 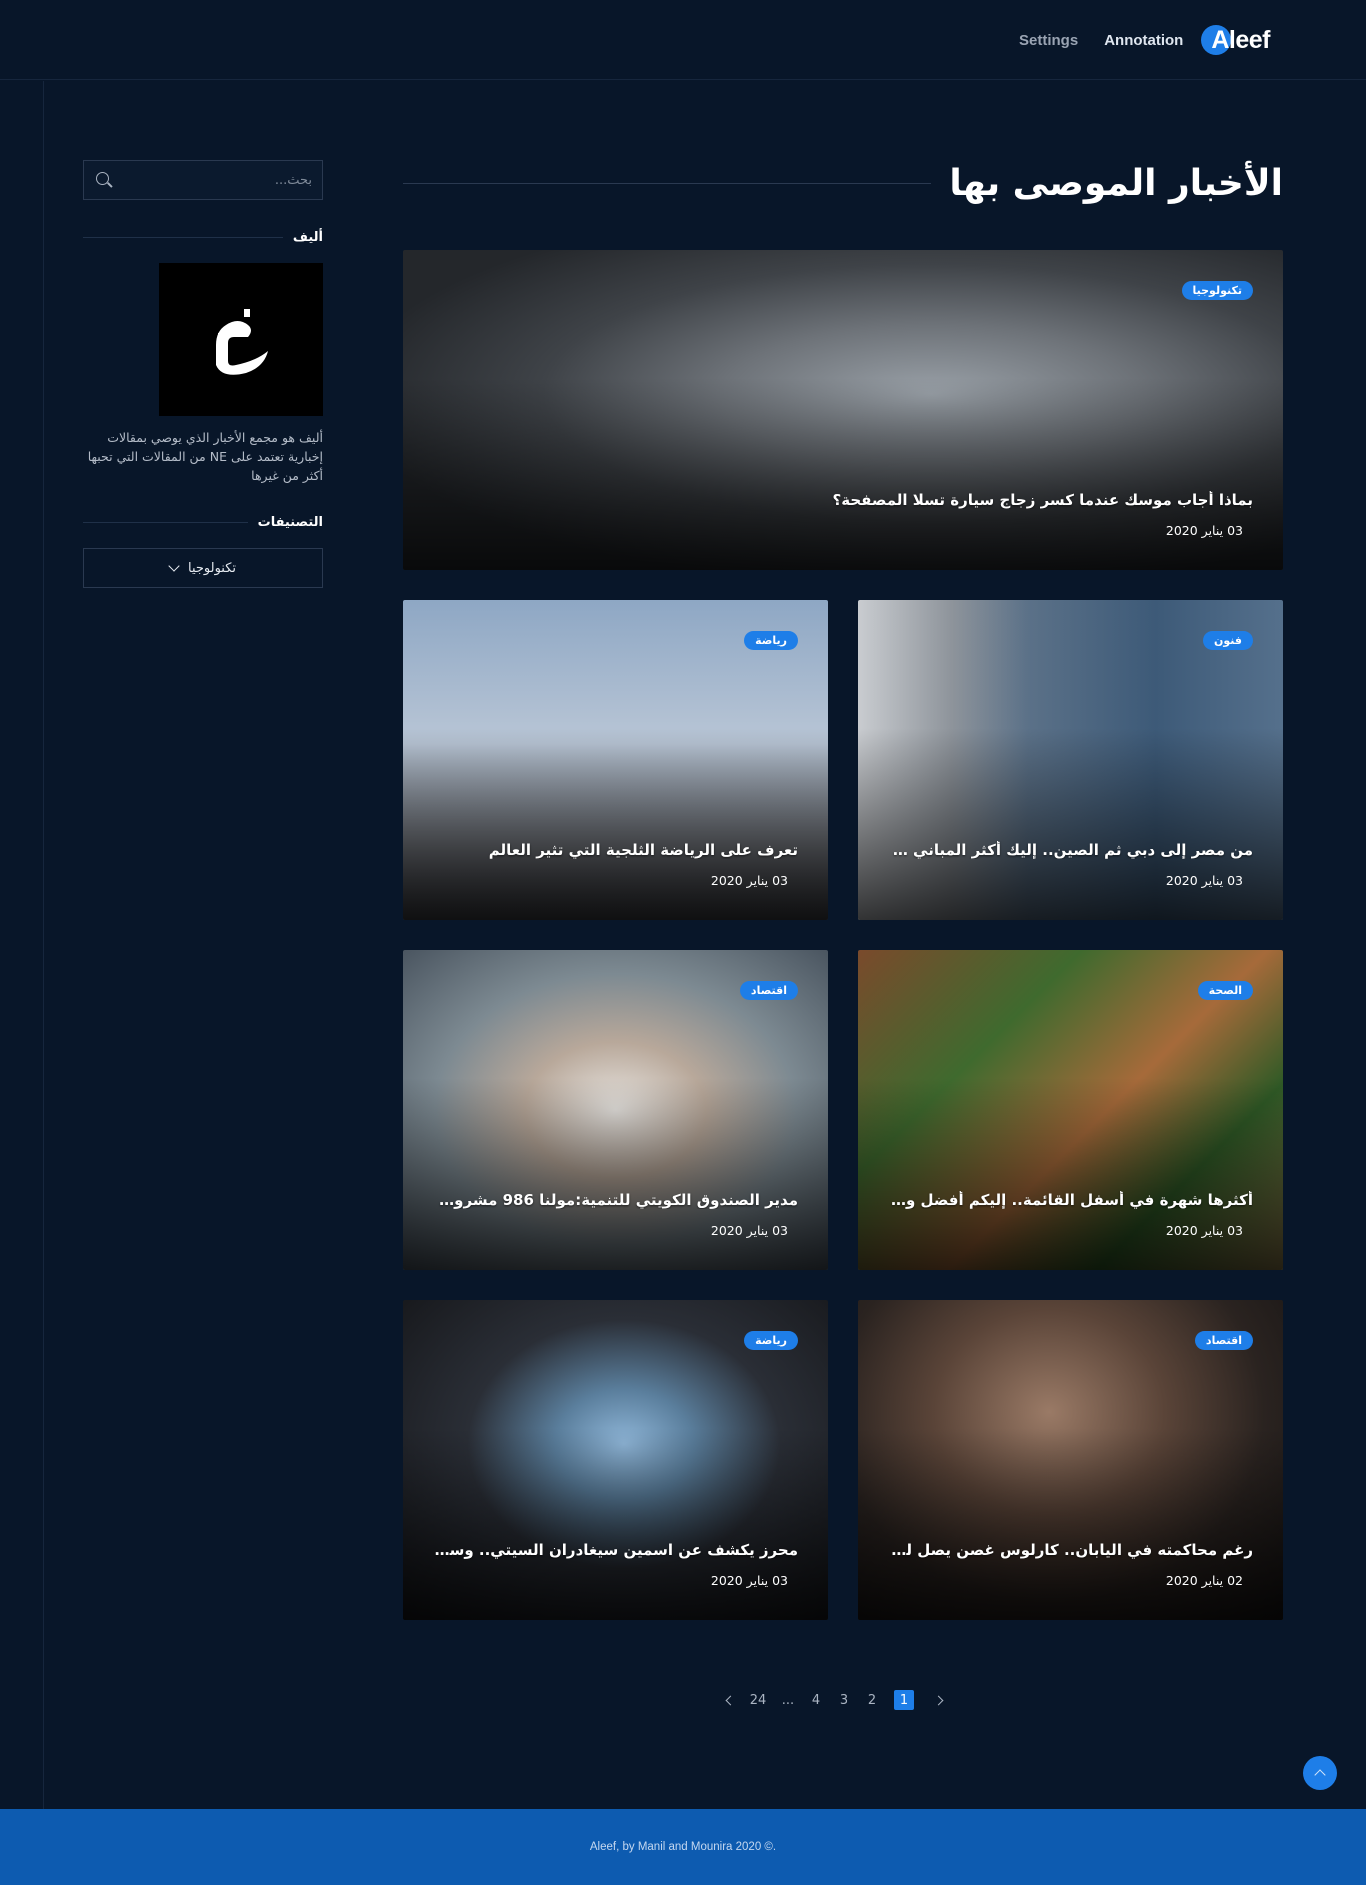 I want to click on page-link: 24, so click(x=758, y=1700).